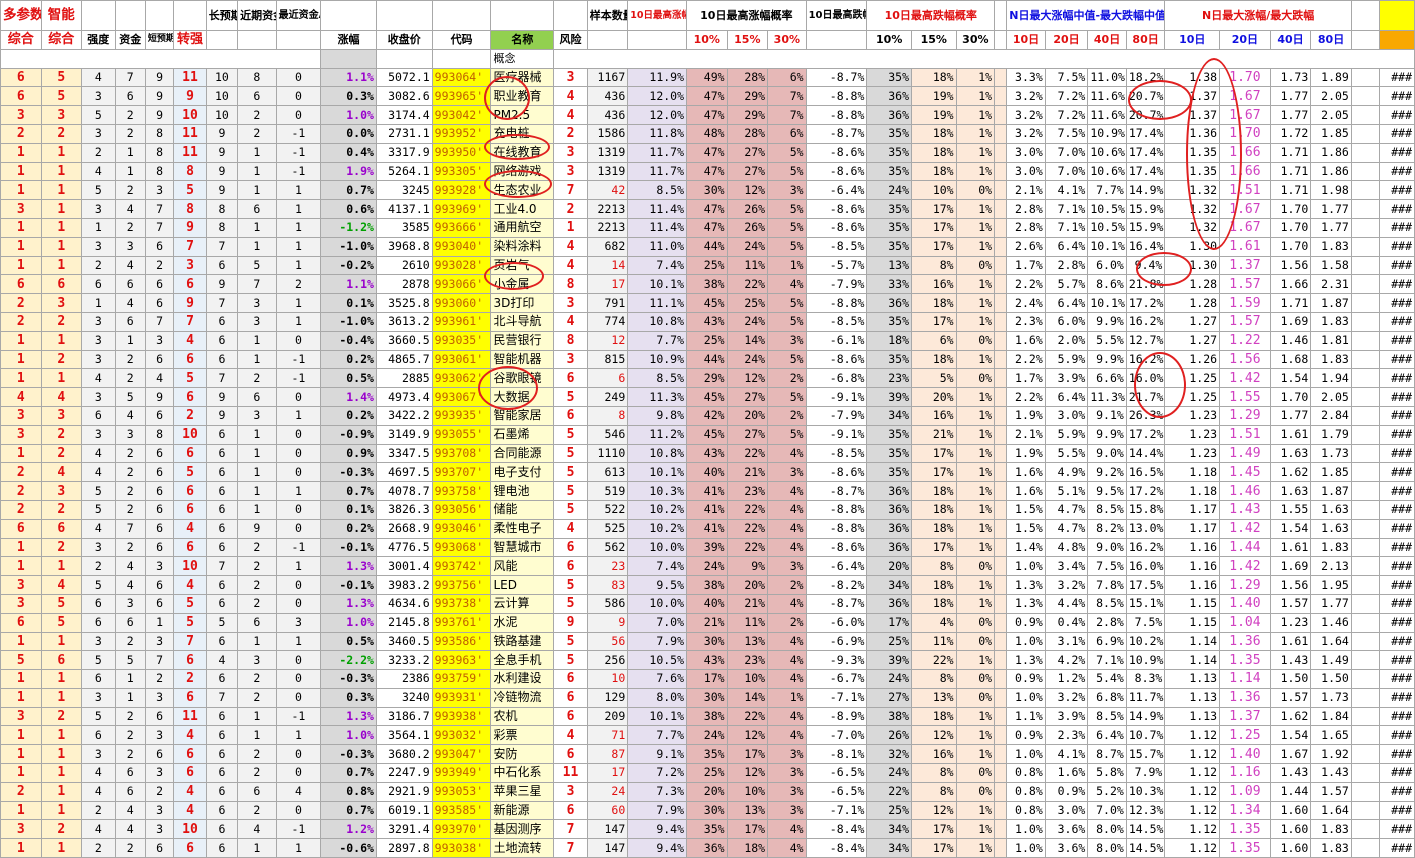 Image resolution: width=1415 pixels, height=858 pixels. What do you see at coordinates (570, 660) in the screenshot?
I see `cell-risk: 5` at bounding box center [570, 660].